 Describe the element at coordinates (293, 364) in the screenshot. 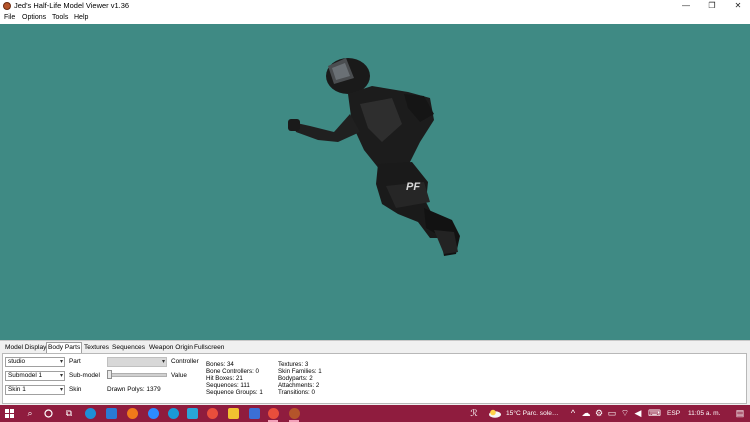

I see `stat-textures: Textures: 3` at that location.